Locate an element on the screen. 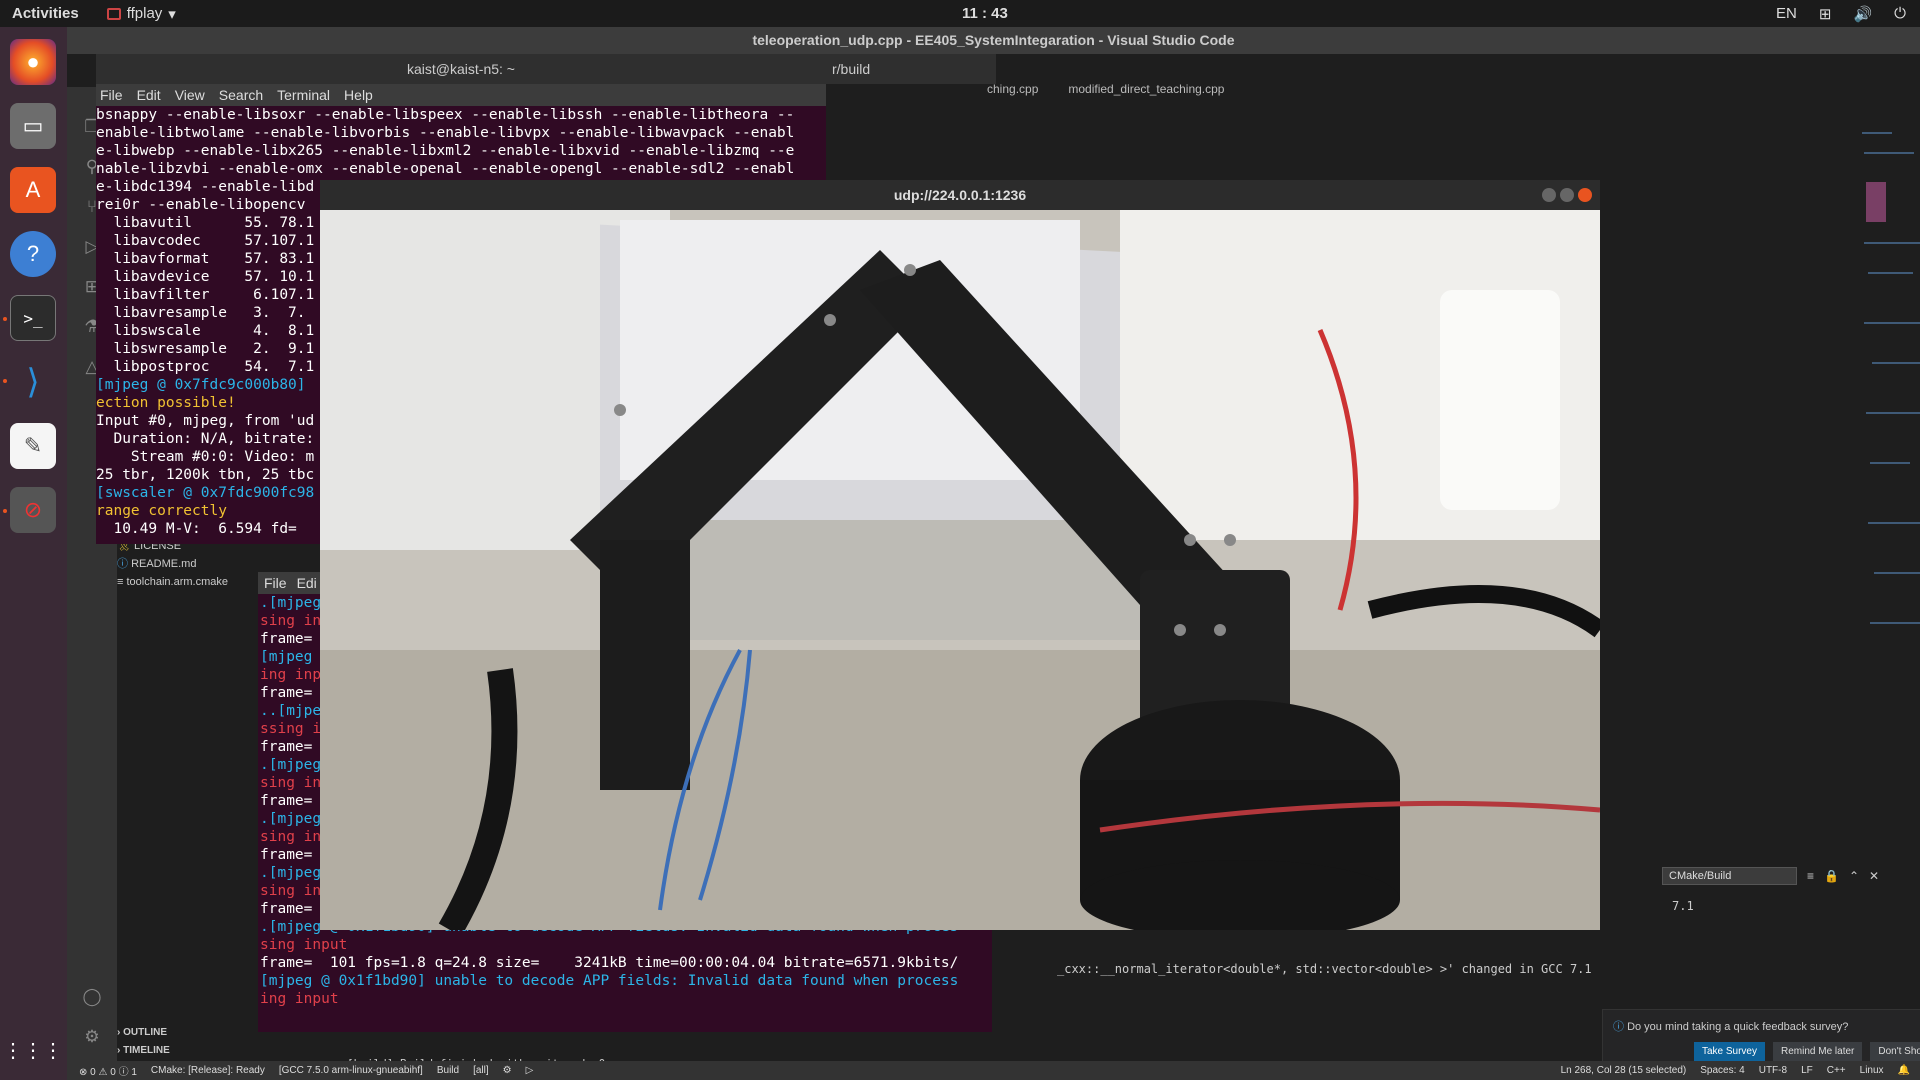 This screenshot has height=1080, width=1920. blocked-icon: ⊘ is located at coordinates (33, 510).